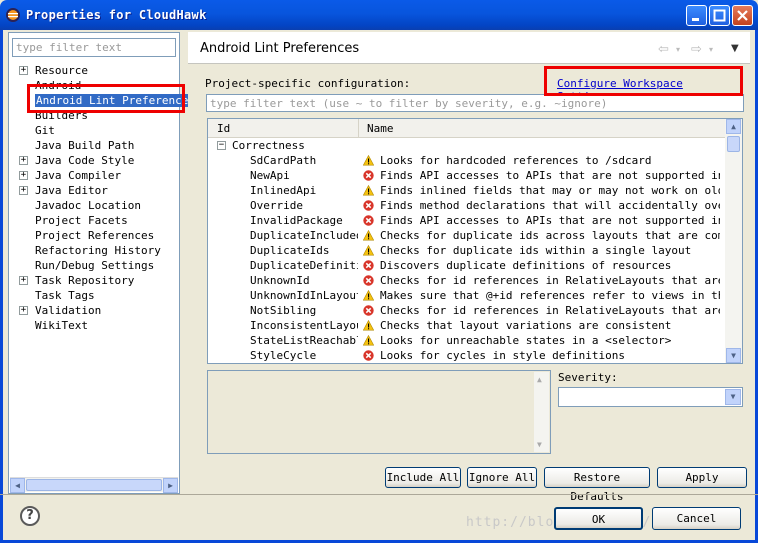 The image size is (758, 543). I want to click on tree-item: Android, so click(94, 85).